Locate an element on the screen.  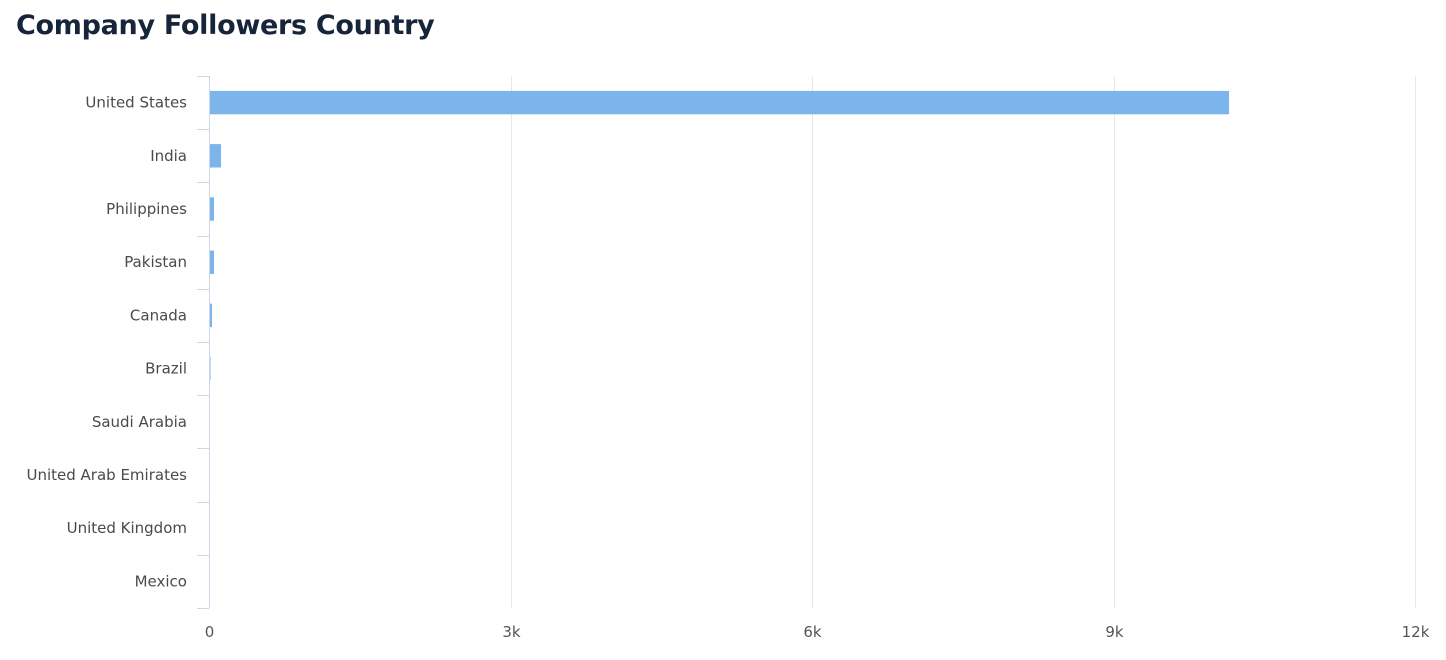
x-tick-label: 9k is located at coordinates (1114, 632).